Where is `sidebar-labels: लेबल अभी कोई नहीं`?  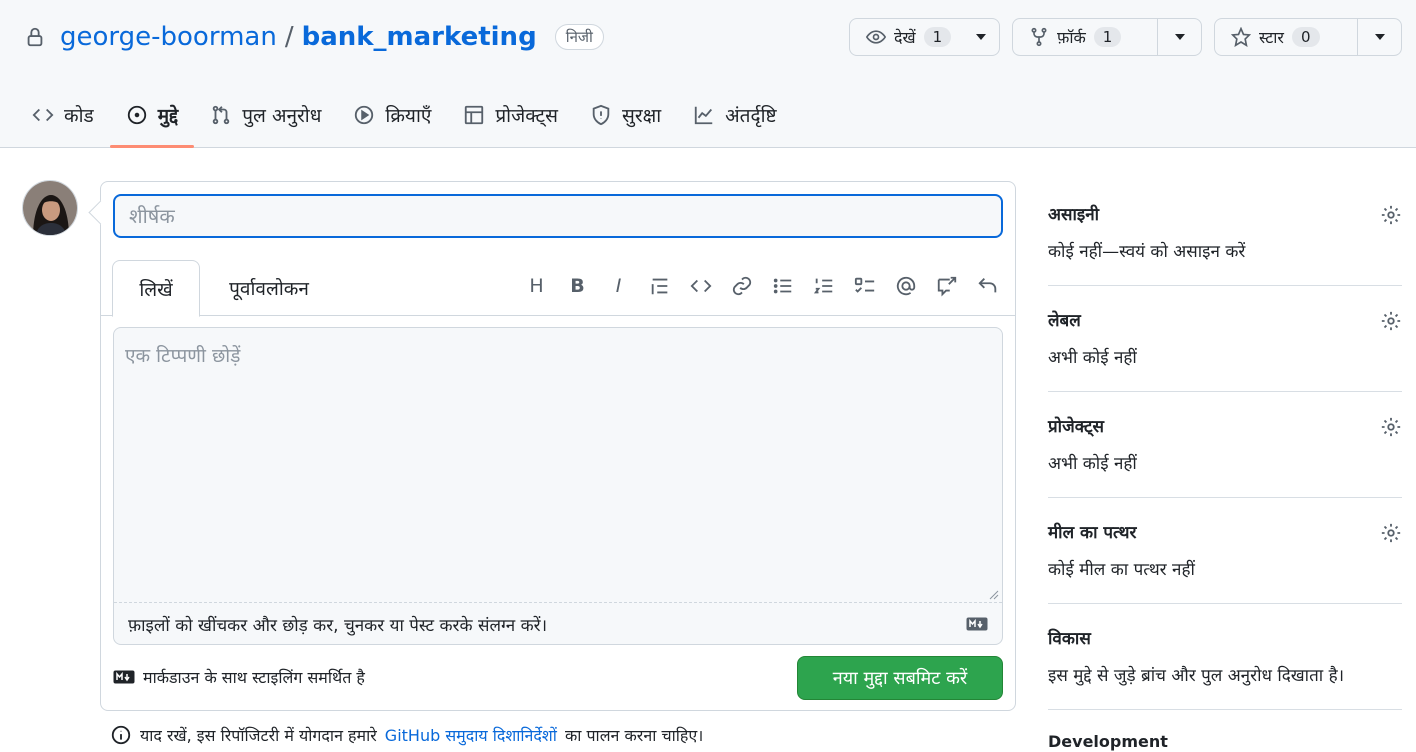 sidebar-labels: लेबल अभी कोई नहीं is located at coordinates (1225, 339).